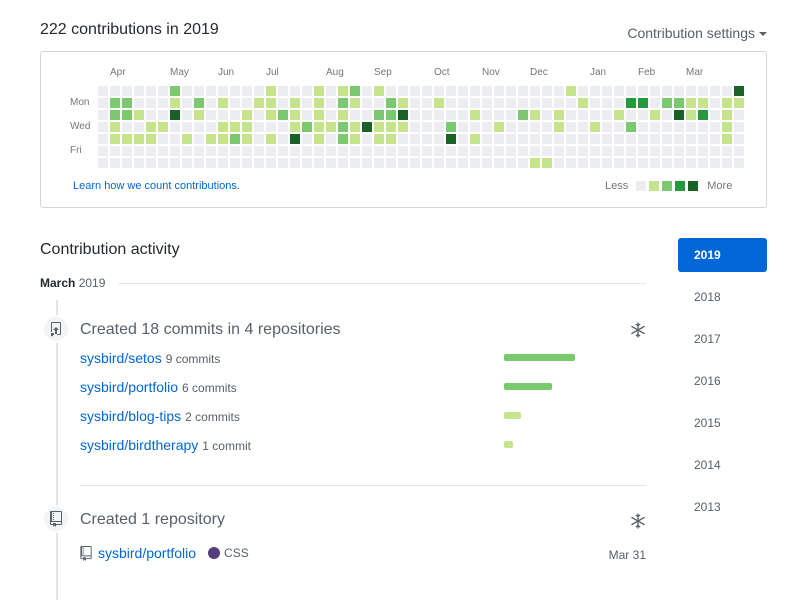 This screenshot has width=800, height=600. I want to click on repo-link: sysbird/setos, so click(121, 358).